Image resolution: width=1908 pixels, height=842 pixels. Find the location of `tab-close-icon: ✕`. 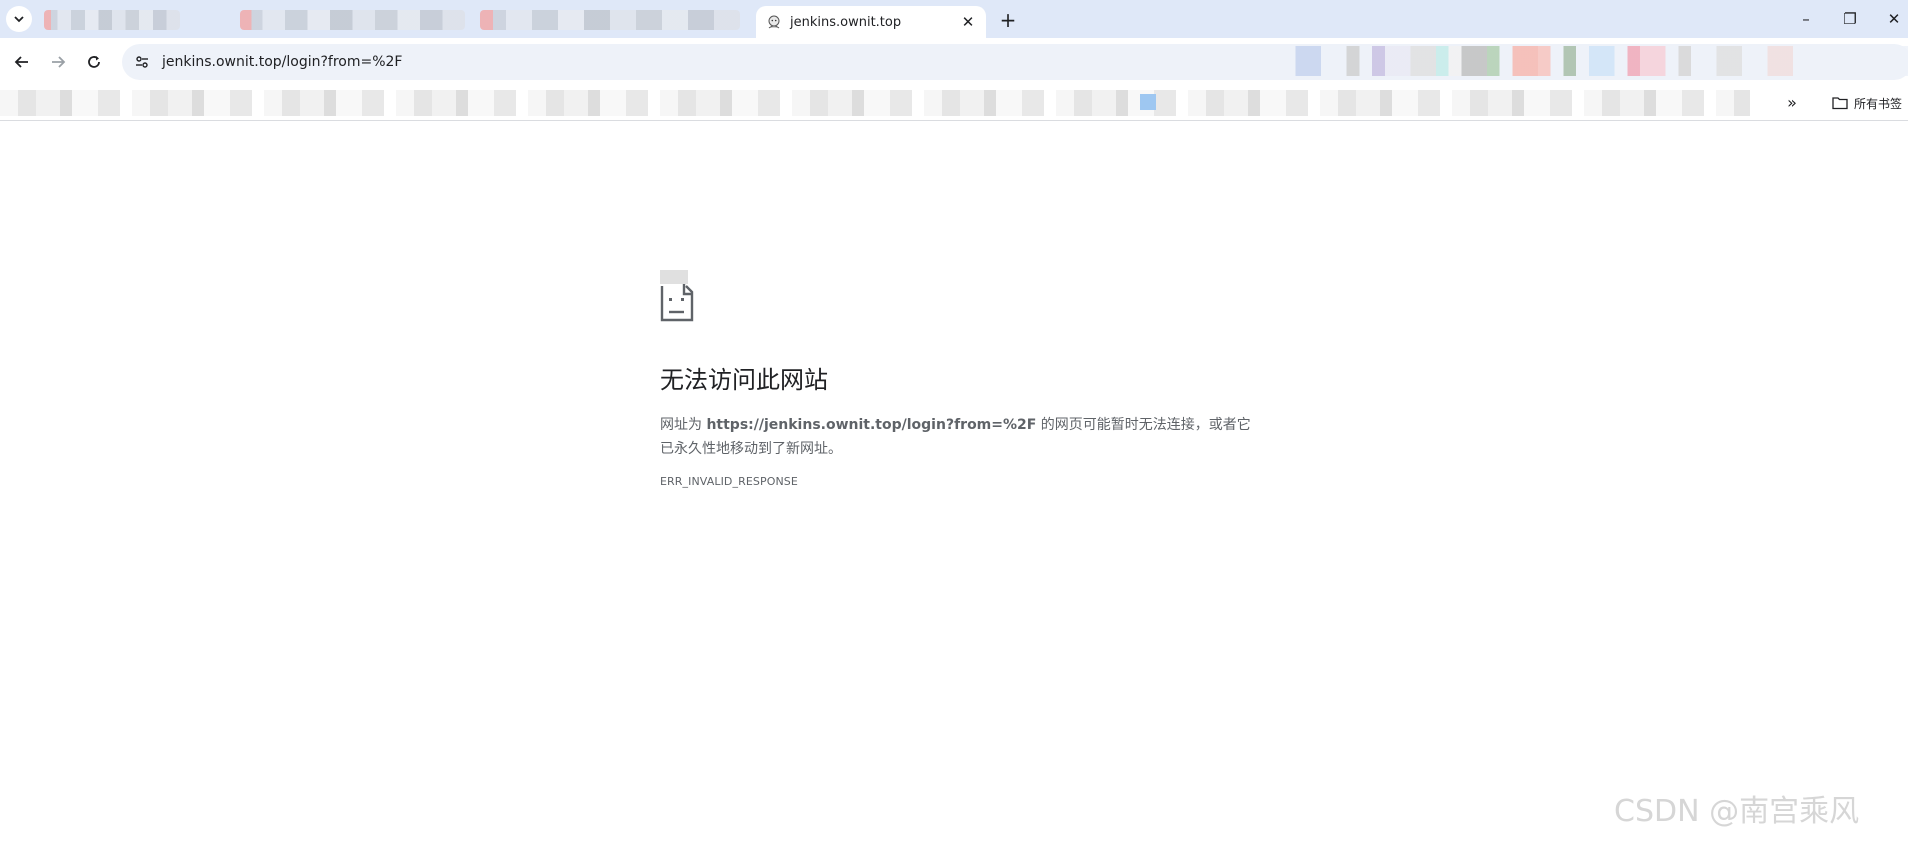

tab-close-icon: ✕ is located at coordinates (968, 22).